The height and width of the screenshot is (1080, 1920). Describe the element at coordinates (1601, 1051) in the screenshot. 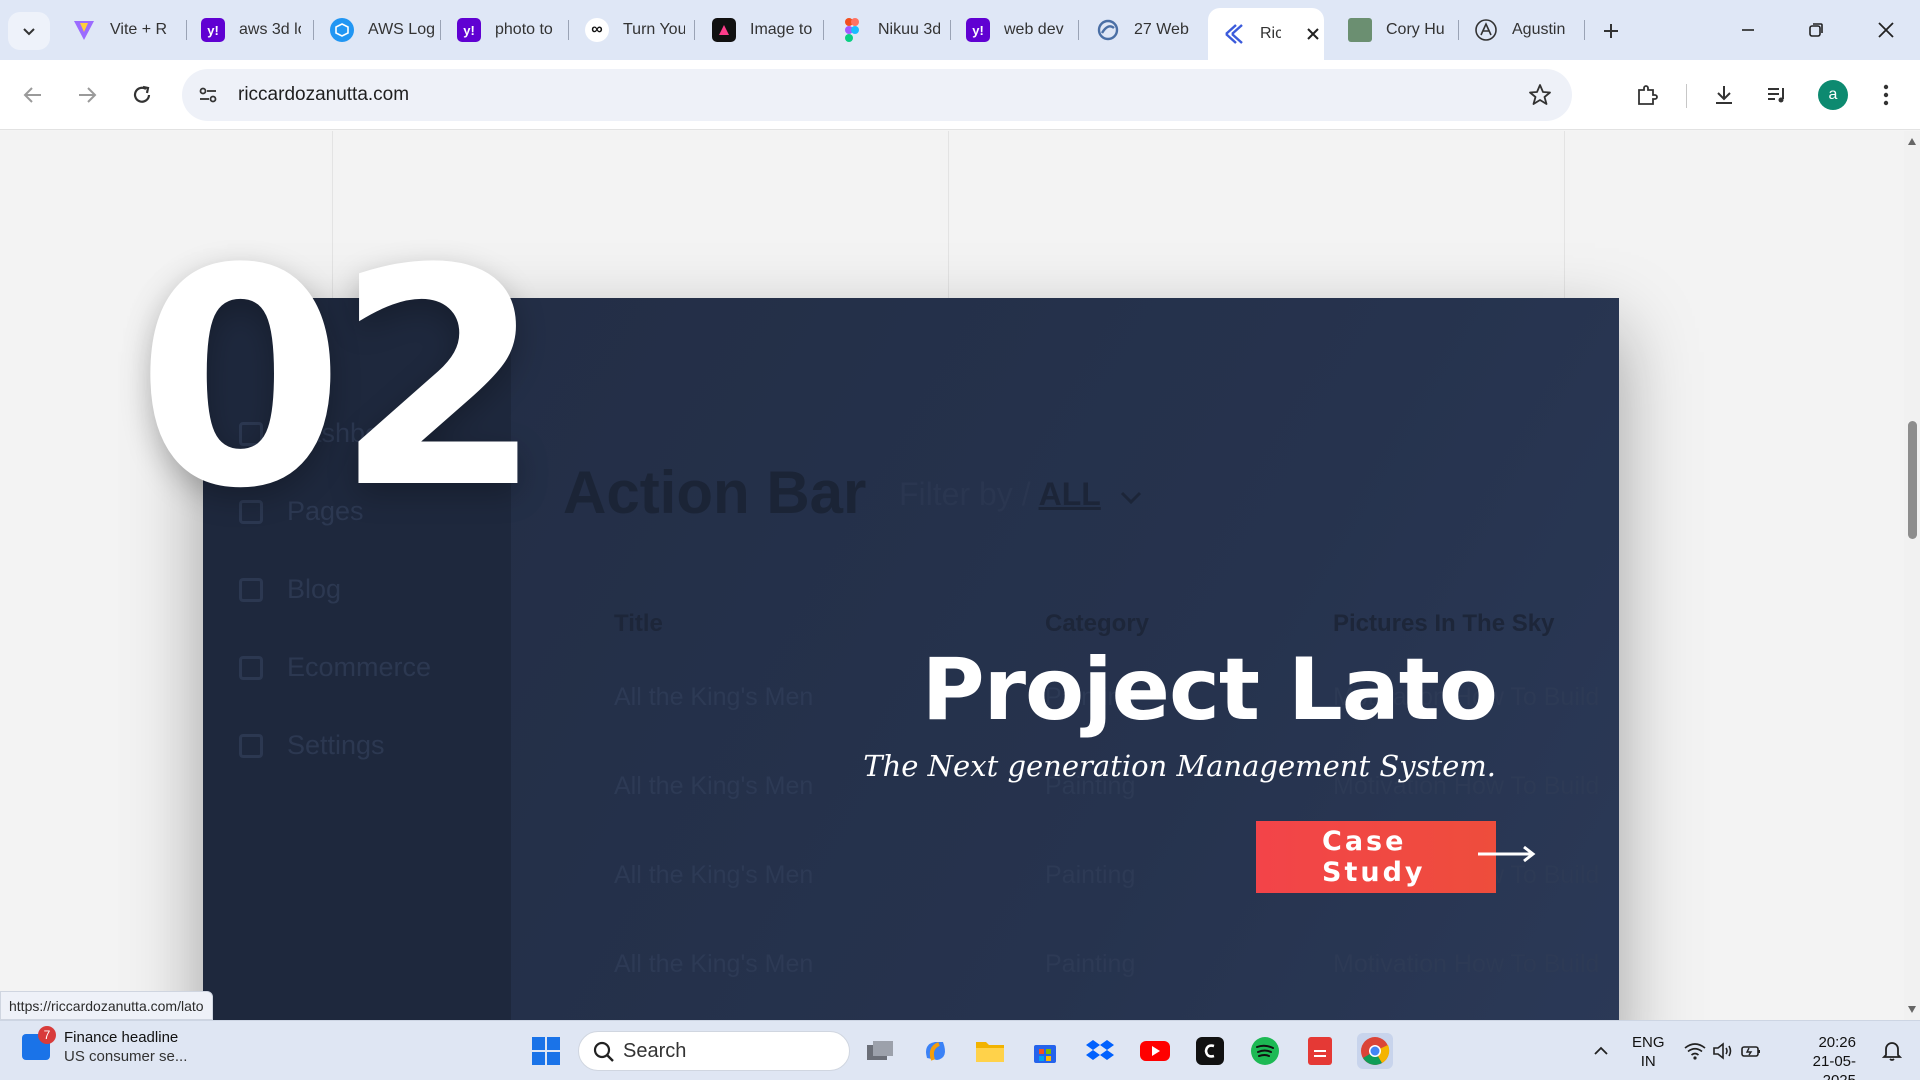

I see `show-hidden-icons-button` at that location.